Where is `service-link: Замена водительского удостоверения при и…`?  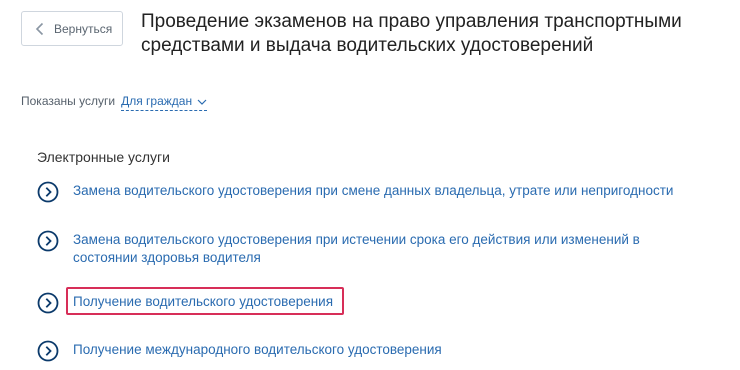
service-link: Замена водительского удостоверения при и… is located at coordinates (355, 248).